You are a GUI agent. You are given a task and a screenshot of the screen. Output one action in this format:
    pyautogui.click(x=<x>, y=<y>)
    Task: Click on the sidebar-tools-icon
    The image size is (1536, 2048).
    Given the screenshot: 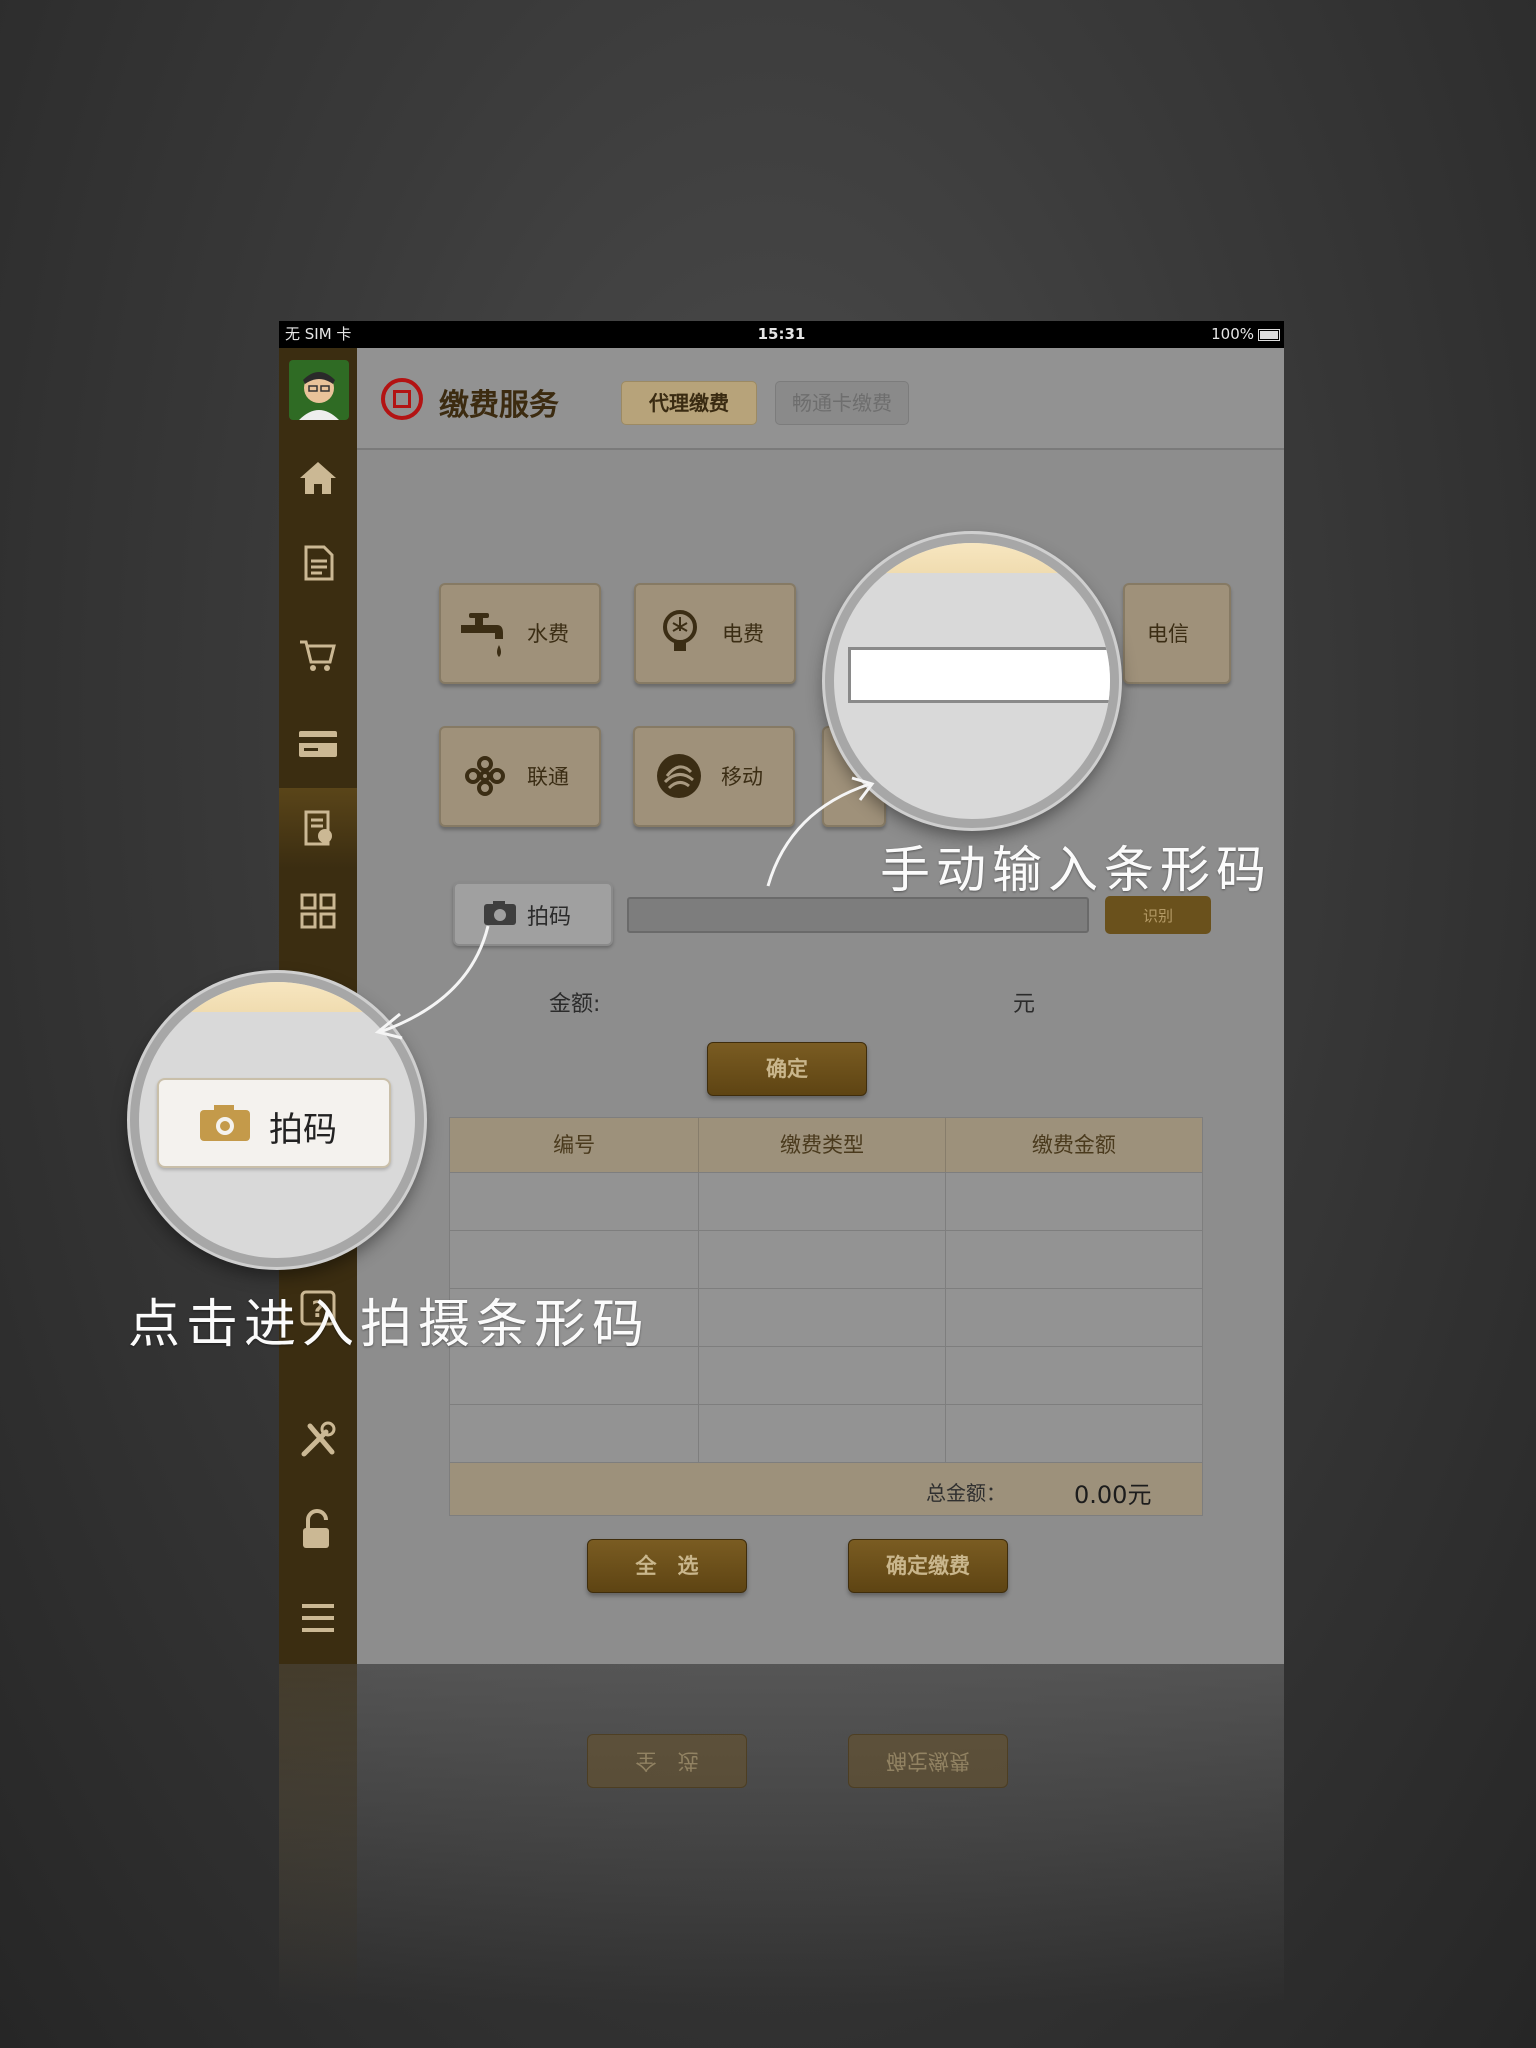 What is the action you would take?
    pyautogui.click(x=318, y=1440)
    